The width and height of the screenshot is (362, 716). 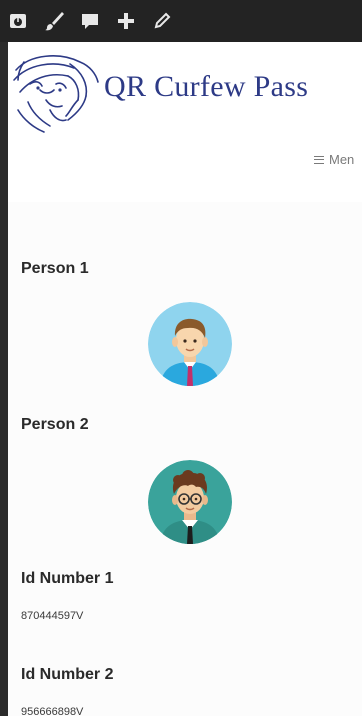 What do you see at coordinates (18, 21) in the screenshot?
I see `dashboard-icon` at bounding box center [18, 21].